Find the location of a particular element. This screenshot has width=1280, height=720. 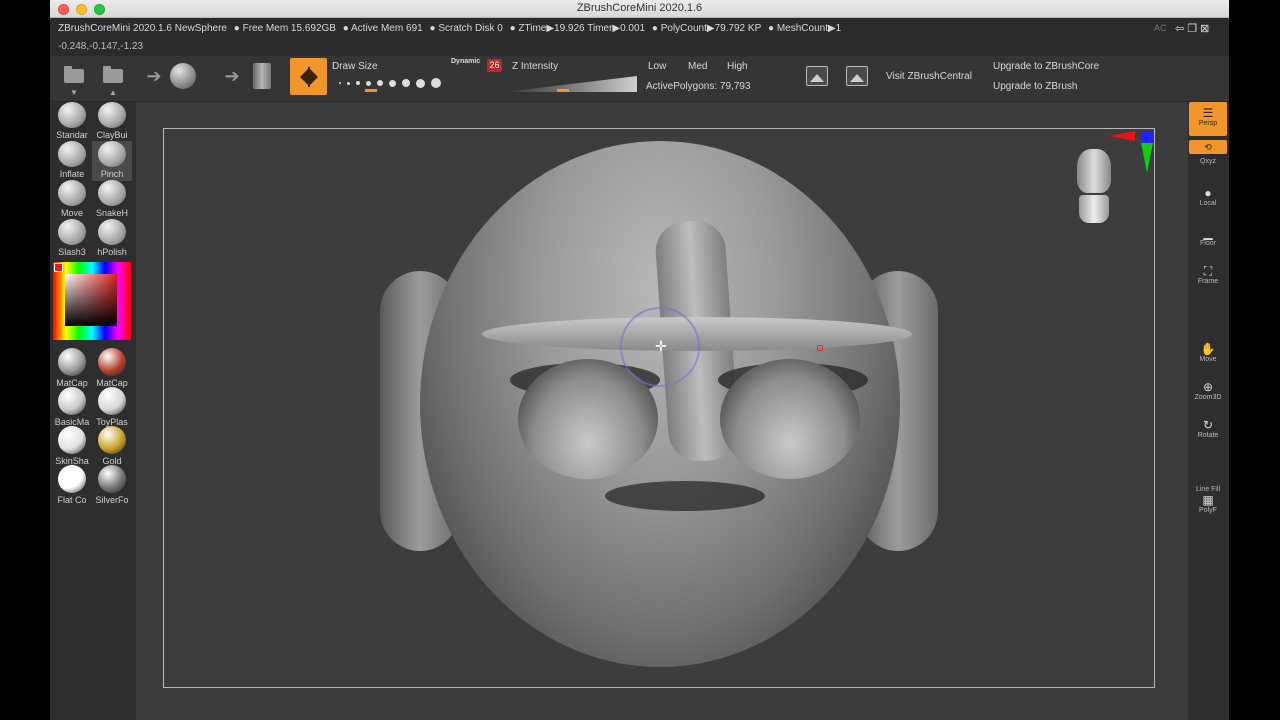

brush-label: Standar is located at coordinates (72, 135).